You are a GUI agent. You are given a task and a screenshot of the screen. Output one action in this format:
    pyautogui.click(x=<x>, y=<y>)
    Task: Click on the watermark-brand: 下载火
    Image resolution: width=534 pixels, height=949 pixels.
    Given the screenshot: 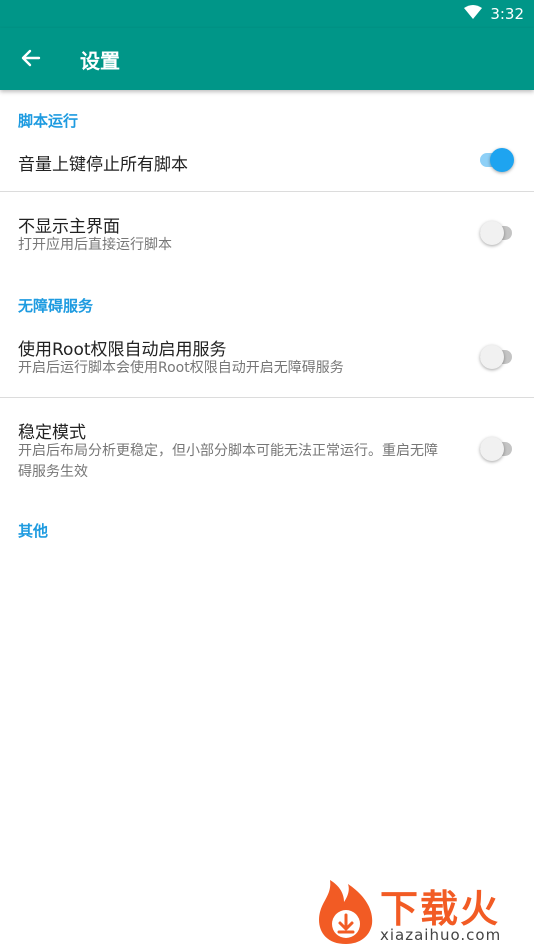 What is the action you would take?
    pyautogui.click(x=440, y=909)
    